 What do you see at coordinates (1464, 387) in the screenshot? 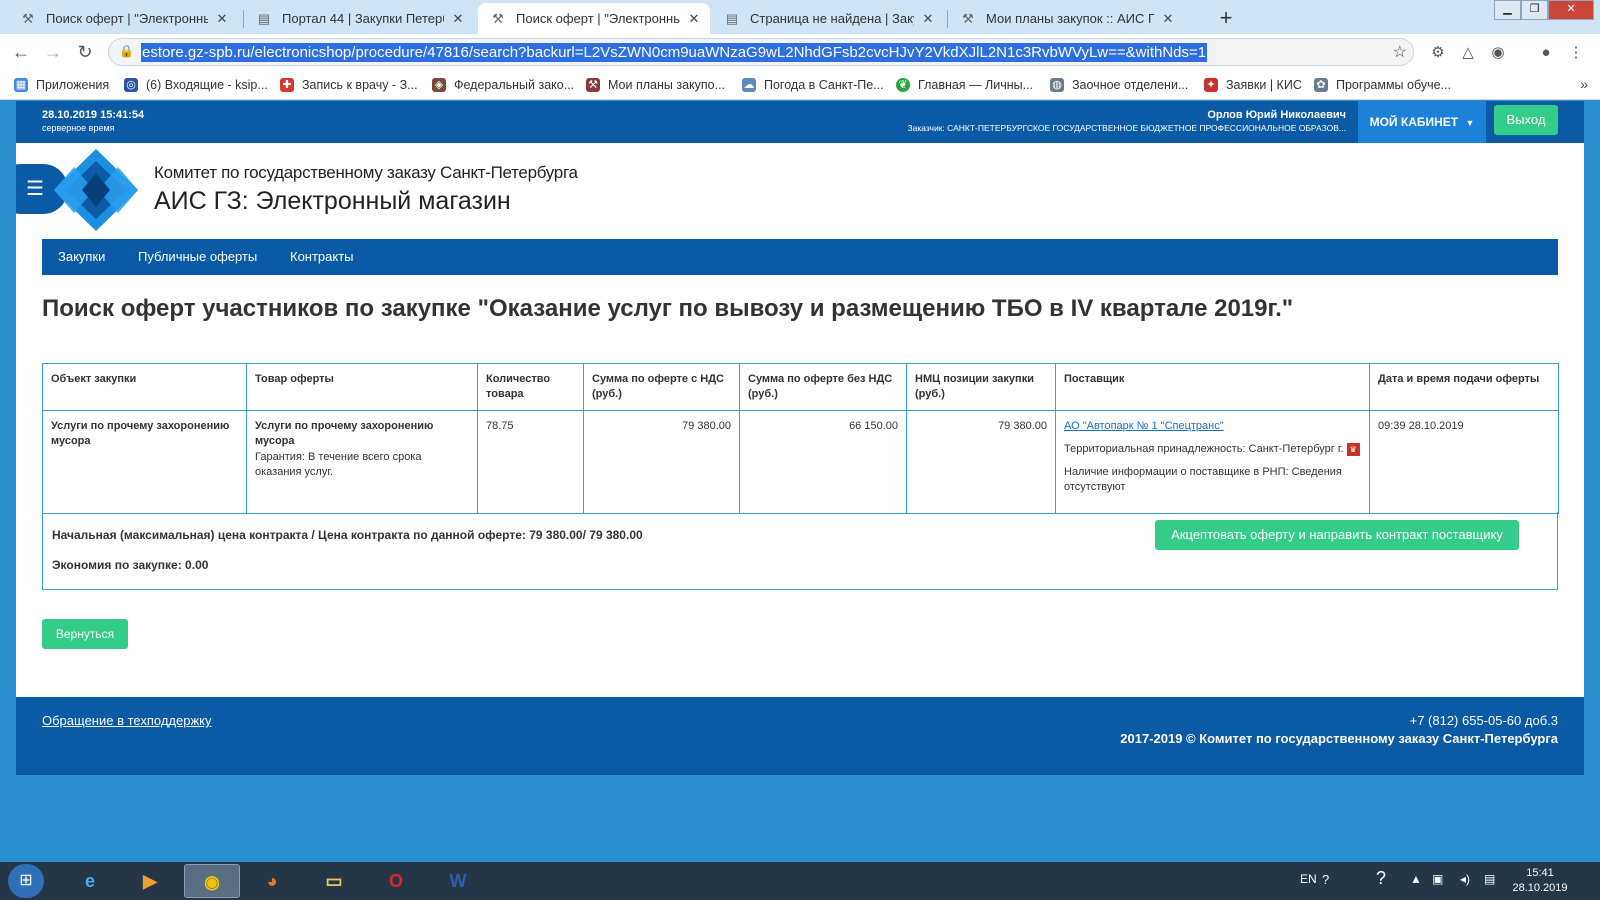
I see `column-header: Дата и время подачи оферты` at bounding box center [1464, 387].